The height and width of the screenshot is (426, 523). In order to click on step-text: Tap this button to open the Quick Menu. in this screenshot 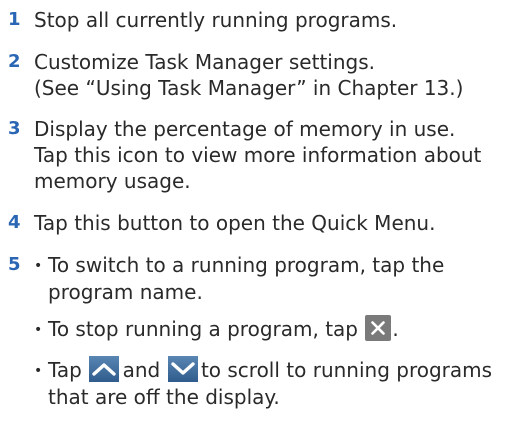, I will do `click(275, 223)`.